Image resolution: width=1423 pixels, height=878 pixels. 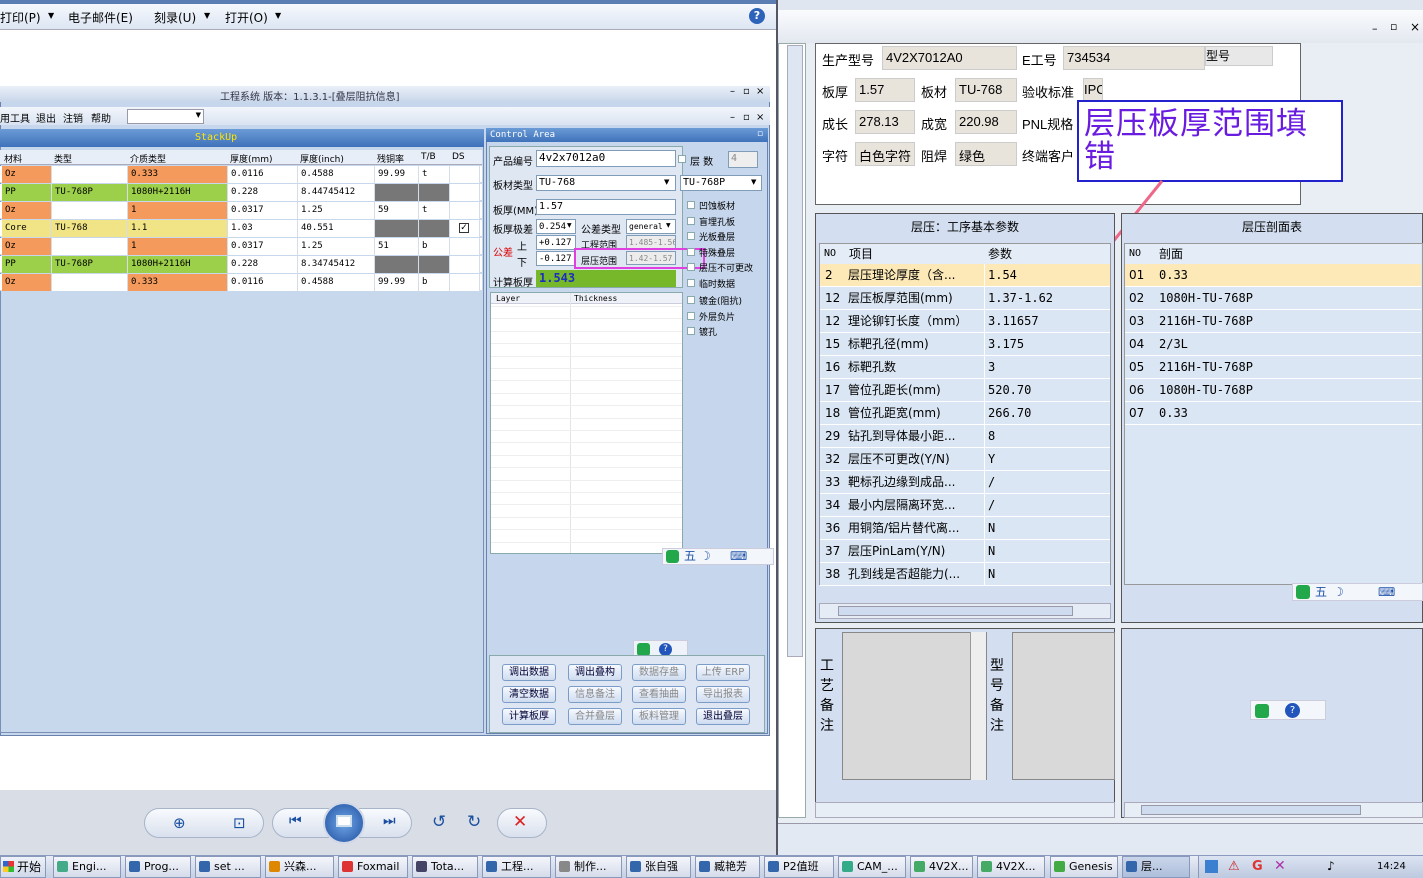 I want to click on taskbar-item: Genesis, so click(x=1084, y=867).